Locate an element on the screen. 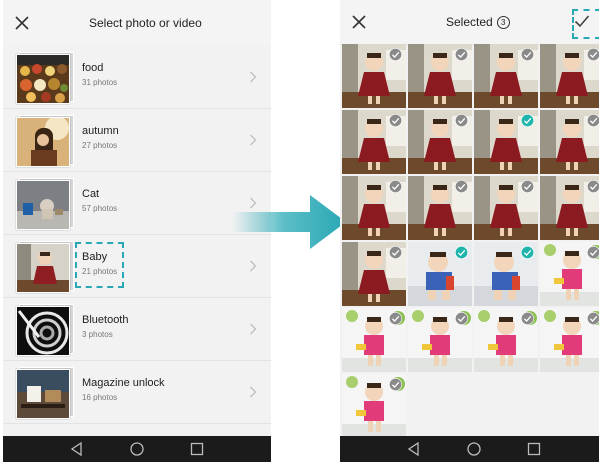 This screenshot has width=599, height=462. album-name: Magazine unlock is located at coordinates (123, 383).